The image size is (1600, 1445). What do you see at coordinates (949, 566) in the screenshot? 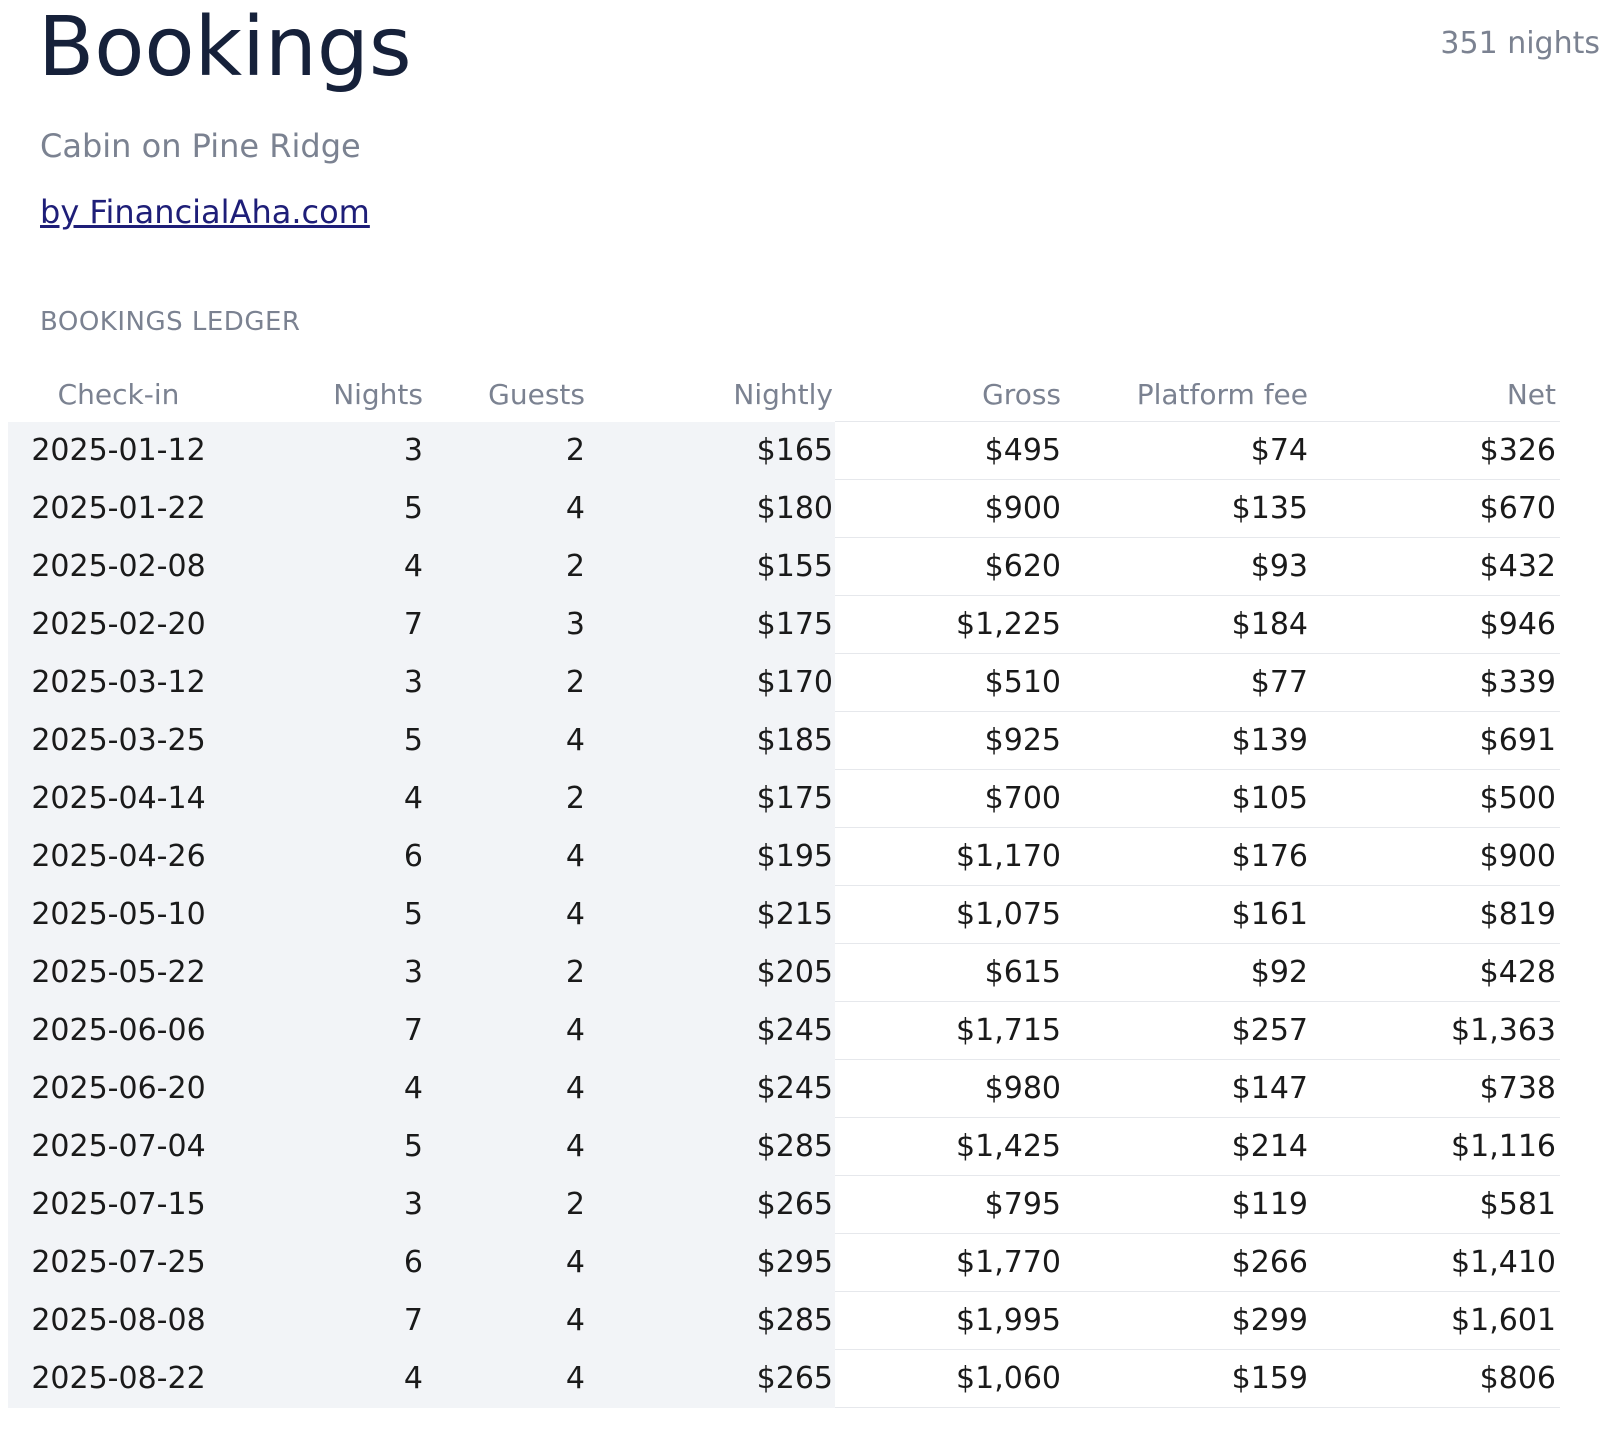
I see `cell-gross: $620` at bounding box center [949, 566].